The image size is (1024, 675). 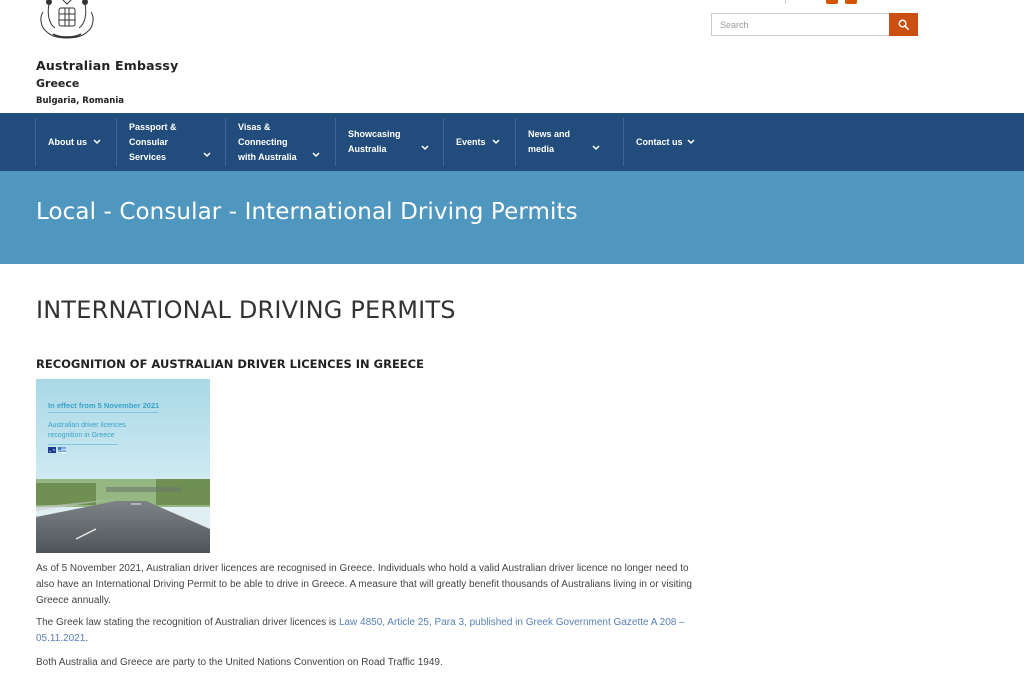 I want to click on search-icon, so click(x=903, y=24).